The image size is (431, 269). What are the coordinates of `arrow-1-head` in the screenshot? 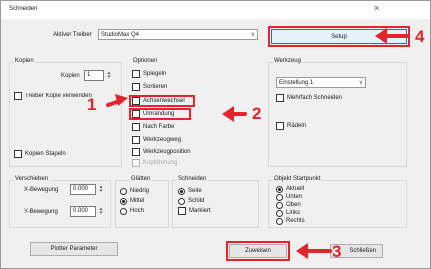 It's located at (121, 100).